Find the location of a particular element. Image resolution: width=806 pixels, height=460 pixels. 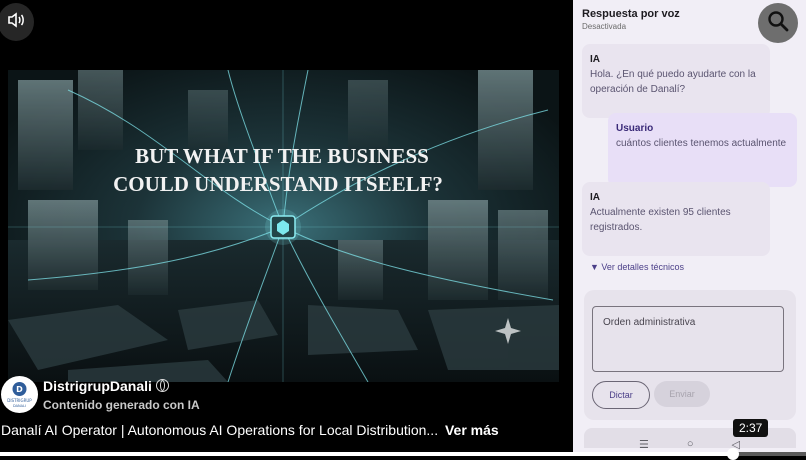

voice-response-status: Desactivada is located at coordinates (604, 26).